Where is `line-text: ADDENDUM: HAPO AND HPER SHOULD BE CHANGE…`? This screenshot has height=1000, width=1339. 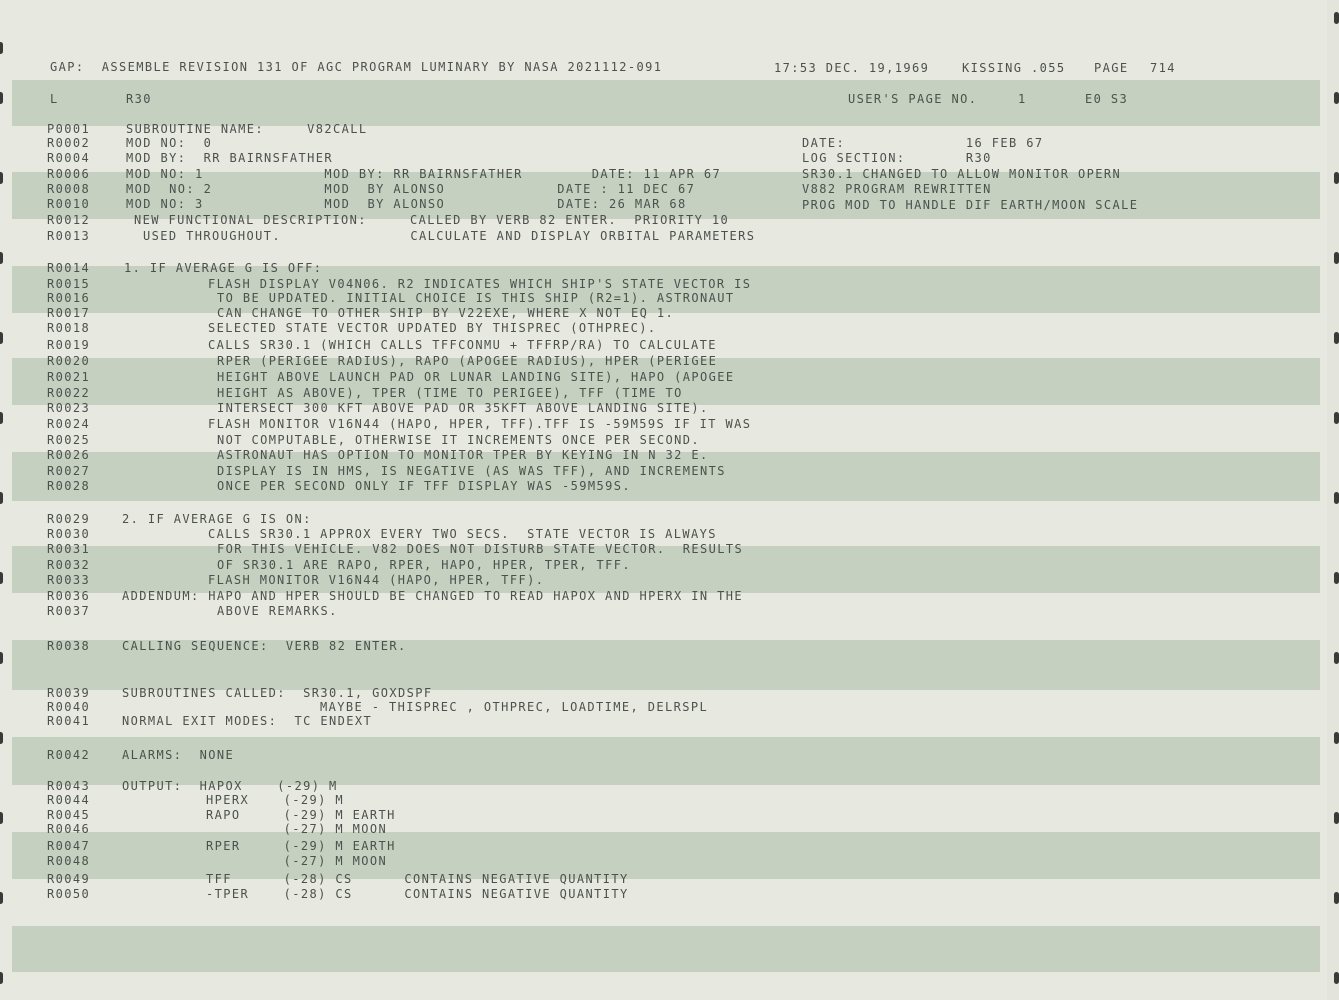
line-text: ADDENDUM: HAPO AND HPER SHOULD BE CHANGE… is located at coordinates (432, 596).